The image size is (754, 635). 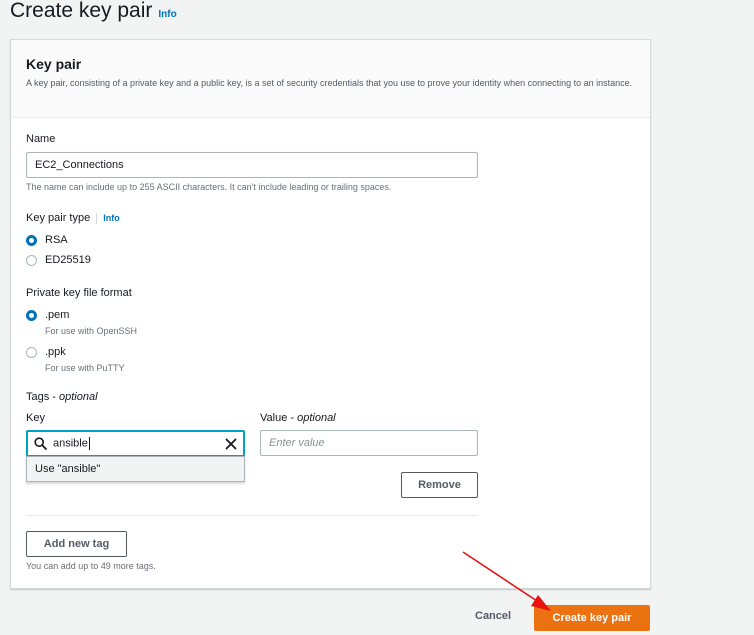 What do you see at coordinates (40, 443) in the screenshot?
I see `search-icon` at bounding box center [40, 443].